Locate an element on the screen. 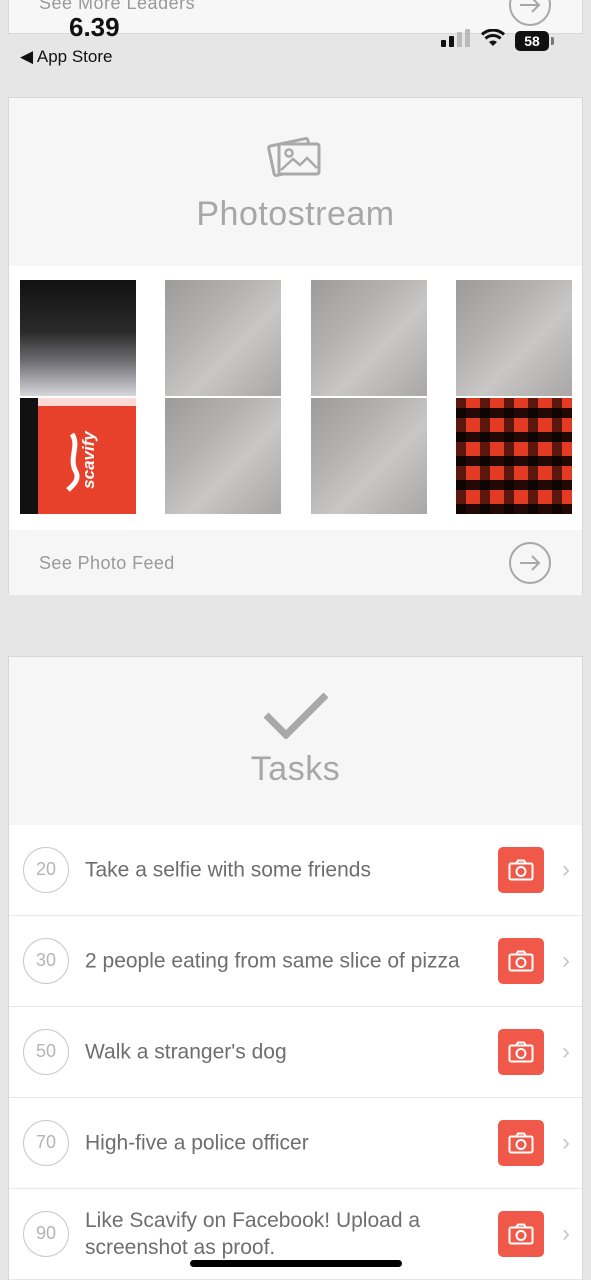 Image resolution: width=591 pixels, height=1280 pixels. svg-text: scavify is located at coordinates (88, 459).